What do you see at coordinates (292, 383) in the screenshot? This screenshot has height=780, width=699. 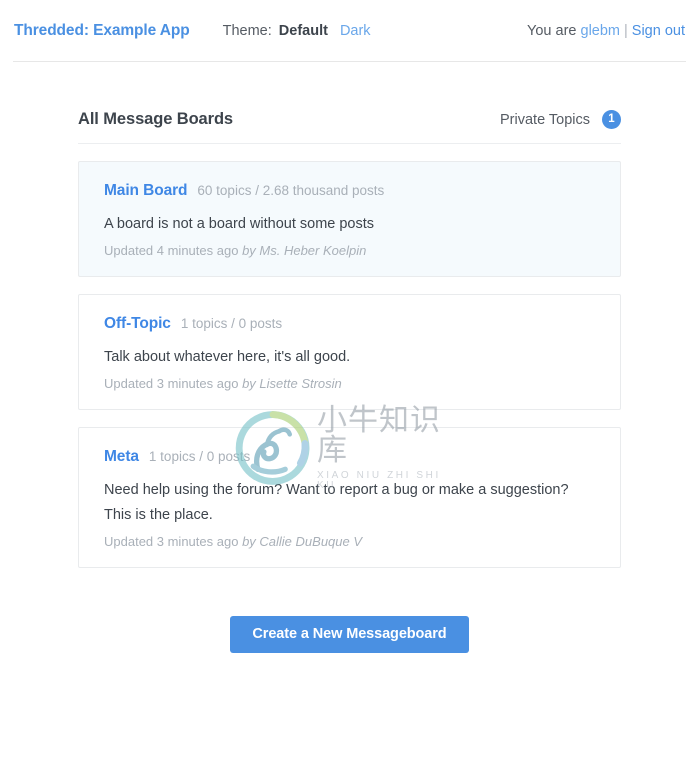 I see `board-author: by Lisette Strosin` at bounding box center [292, 383].